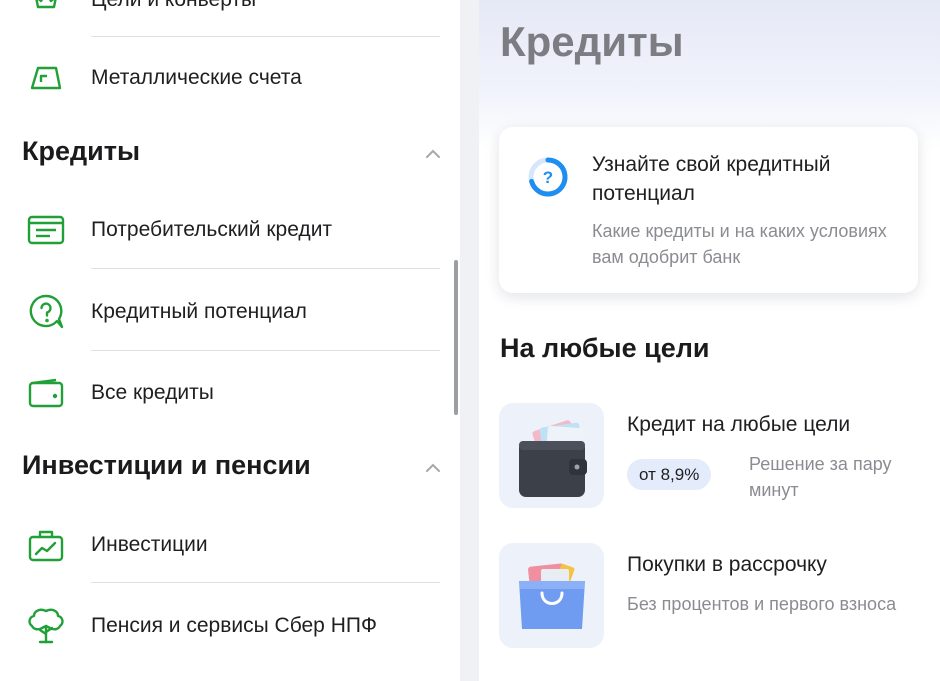  What do you see at coordinates (762, 604) in the screenshot?
I see `product-description: Без процентов и первого взноса` at bounding box center [762, 604].